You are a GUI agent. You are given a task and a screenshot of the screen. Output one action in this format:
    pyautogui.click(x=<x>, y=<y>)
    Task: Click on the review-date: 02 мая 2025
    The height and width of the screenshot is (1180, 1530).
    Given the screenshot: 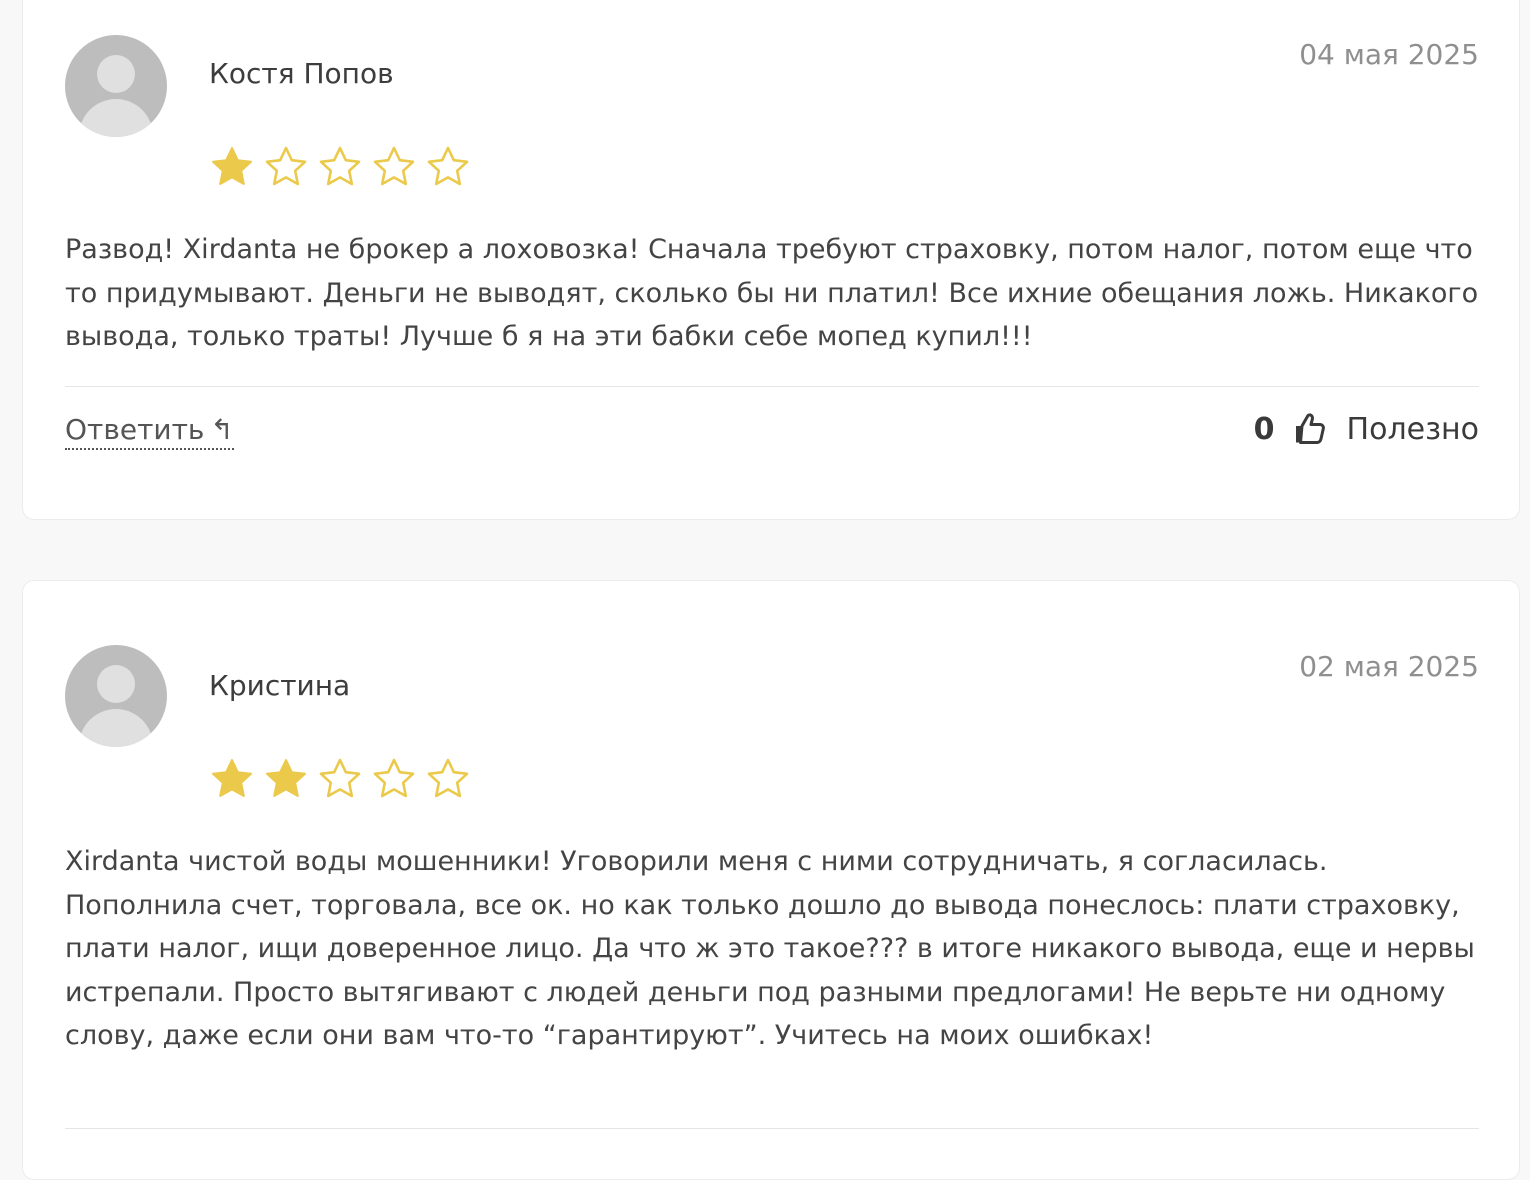 What is the action you would take?
    pyautogui.click(x=1389, y=666)
    